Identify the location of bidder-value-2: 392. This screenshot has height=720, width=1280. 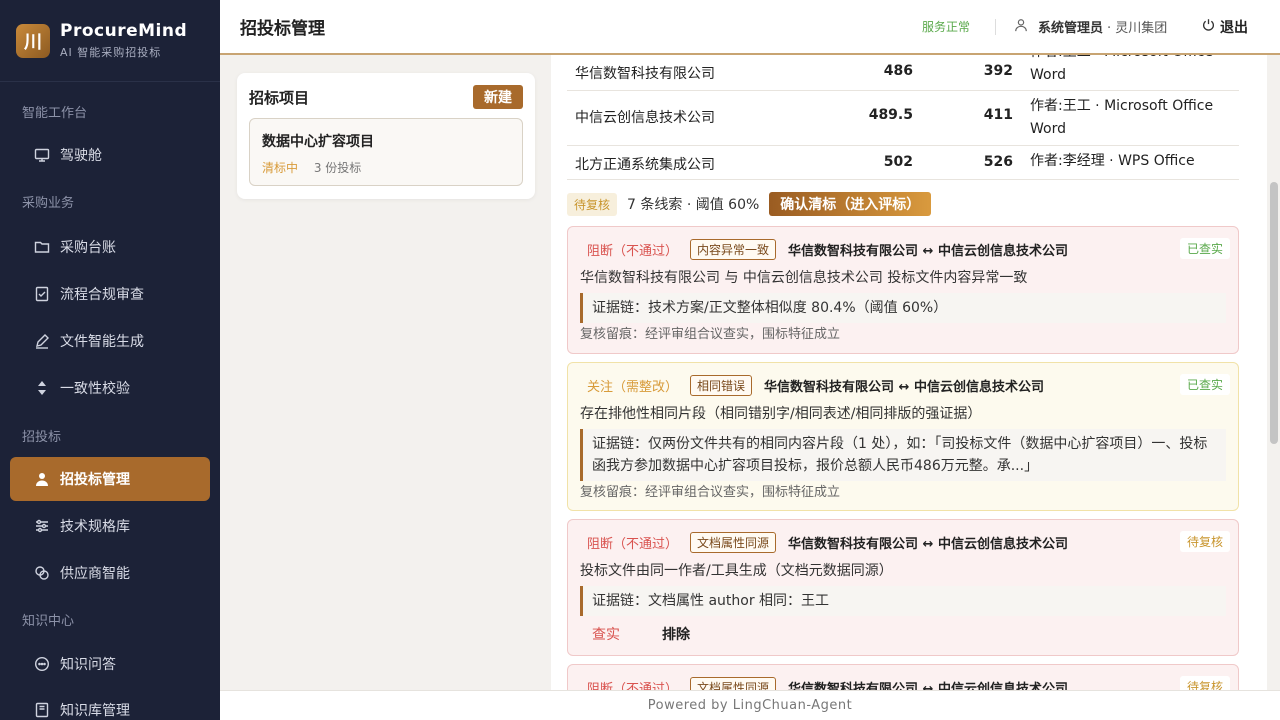
(998, 71).